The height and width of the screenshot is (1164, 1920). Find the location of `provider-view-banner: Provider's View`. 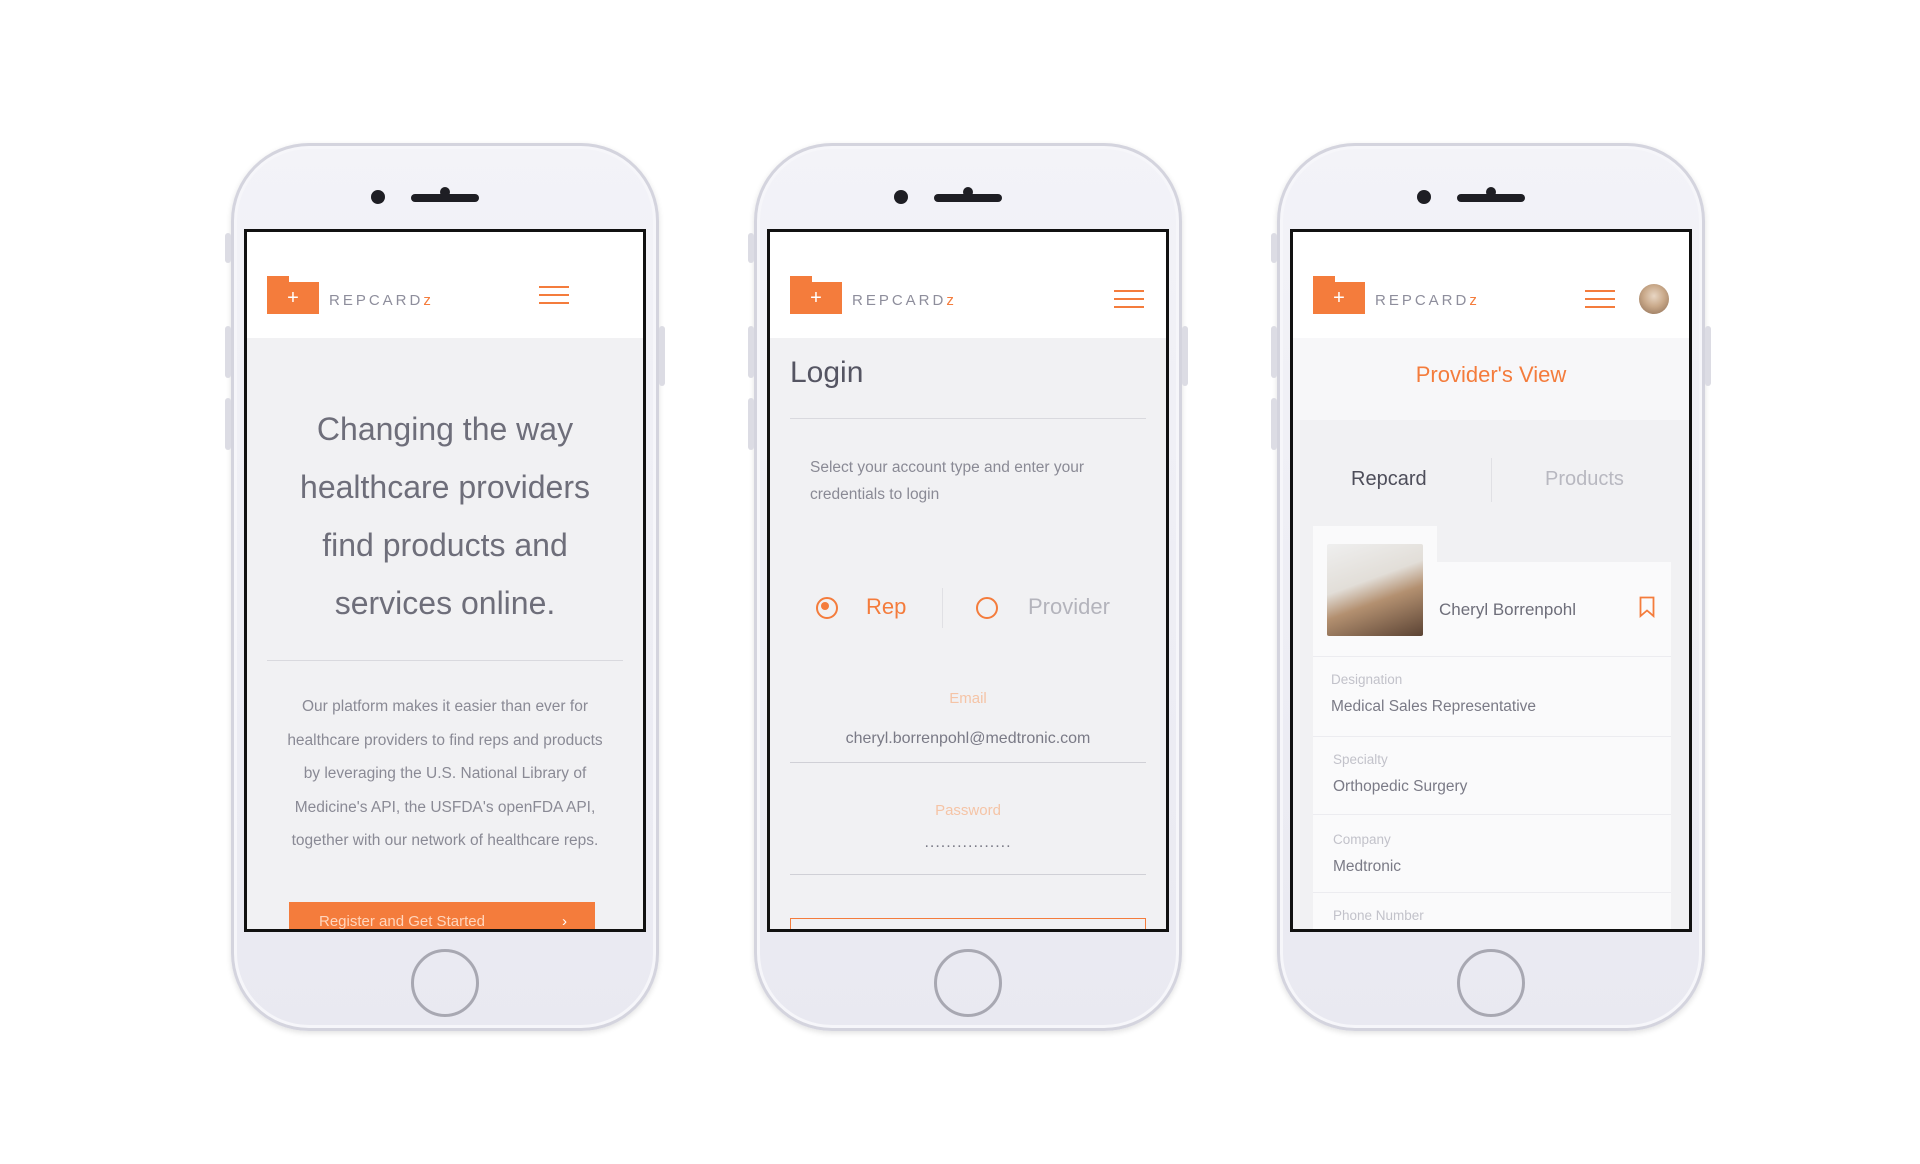

provider-view-banner: Provider's View is located at coordinates (1491, 379).